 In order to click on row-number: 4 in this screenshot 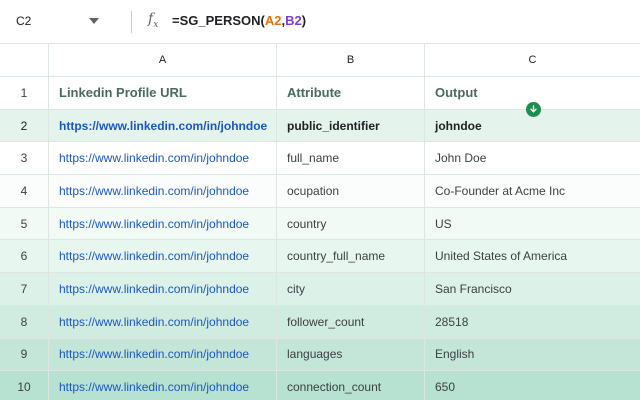, I will do `click(24, 191)`.